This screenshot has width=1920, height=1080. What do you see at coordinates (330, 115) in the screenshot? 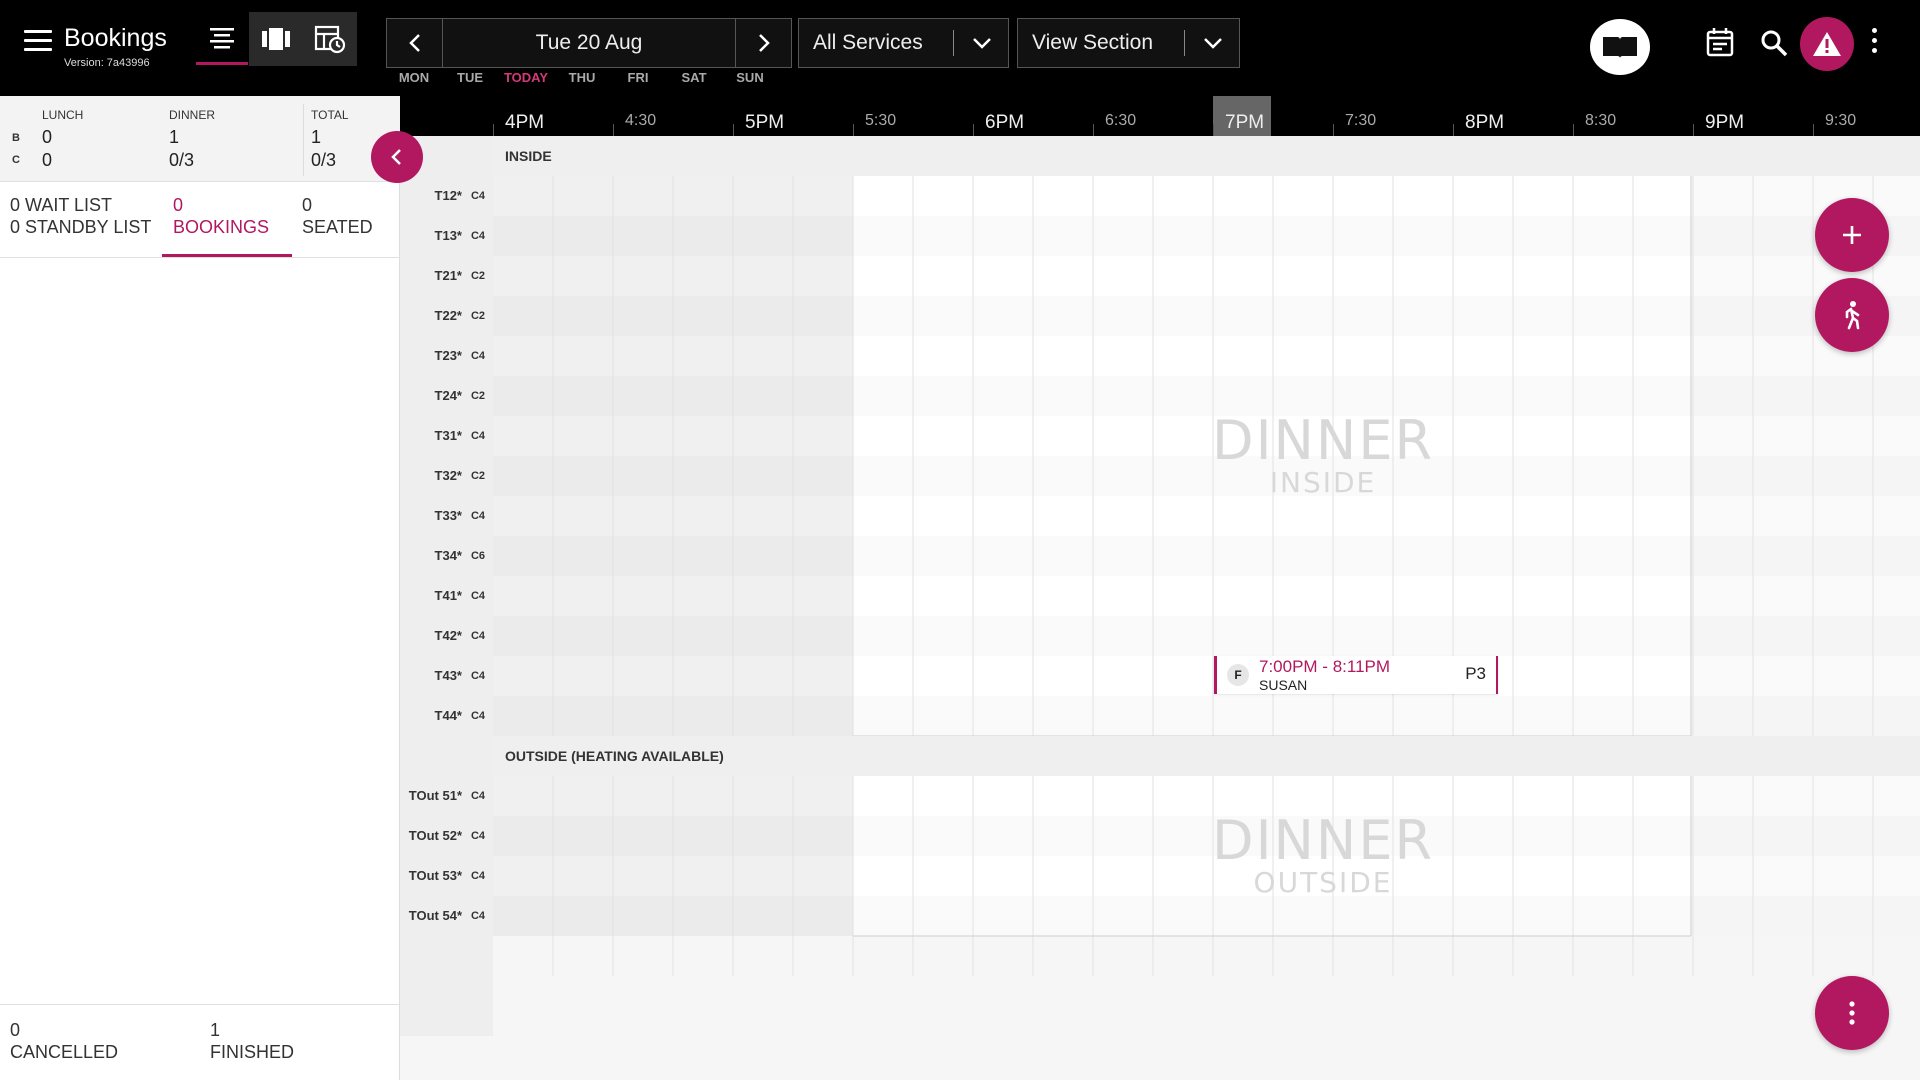
I see `total-header: TOTAL` at bounding box center [330, 115].